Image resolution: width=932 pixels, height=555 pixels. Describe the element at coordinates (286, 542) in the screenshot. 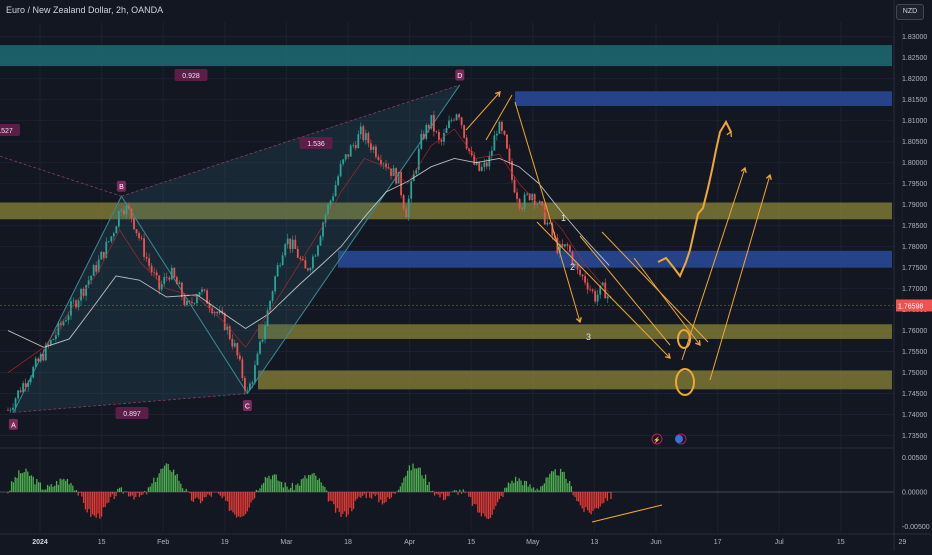

I see `time-tick: Mar` at that location.